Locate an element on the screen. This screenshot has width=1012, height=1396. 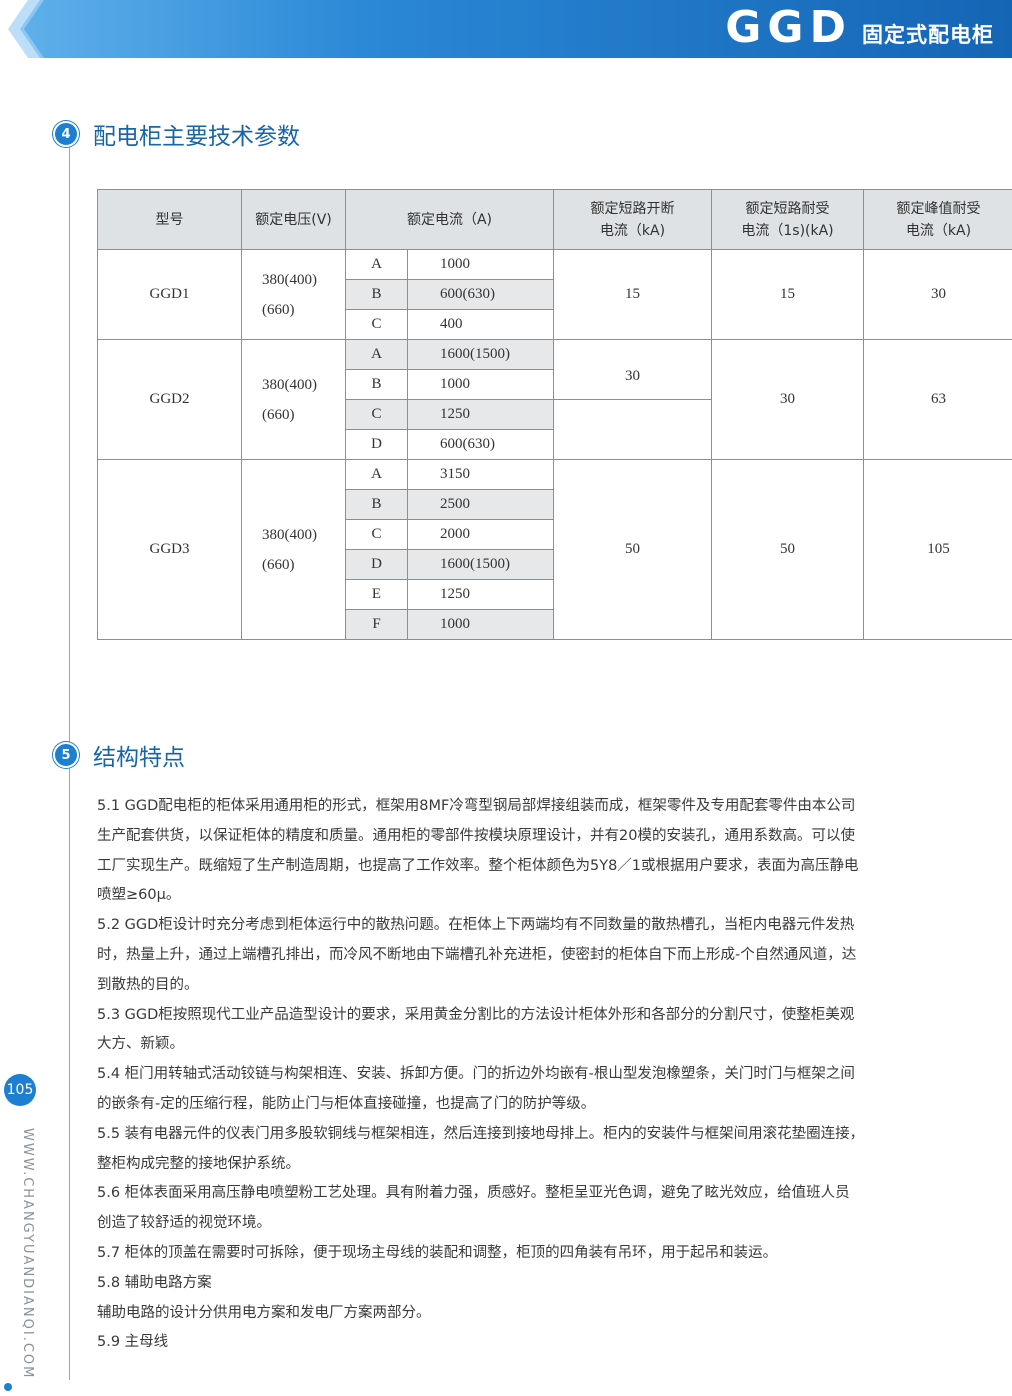
model-cell: GGD3 is located at coordinates (169, 549).